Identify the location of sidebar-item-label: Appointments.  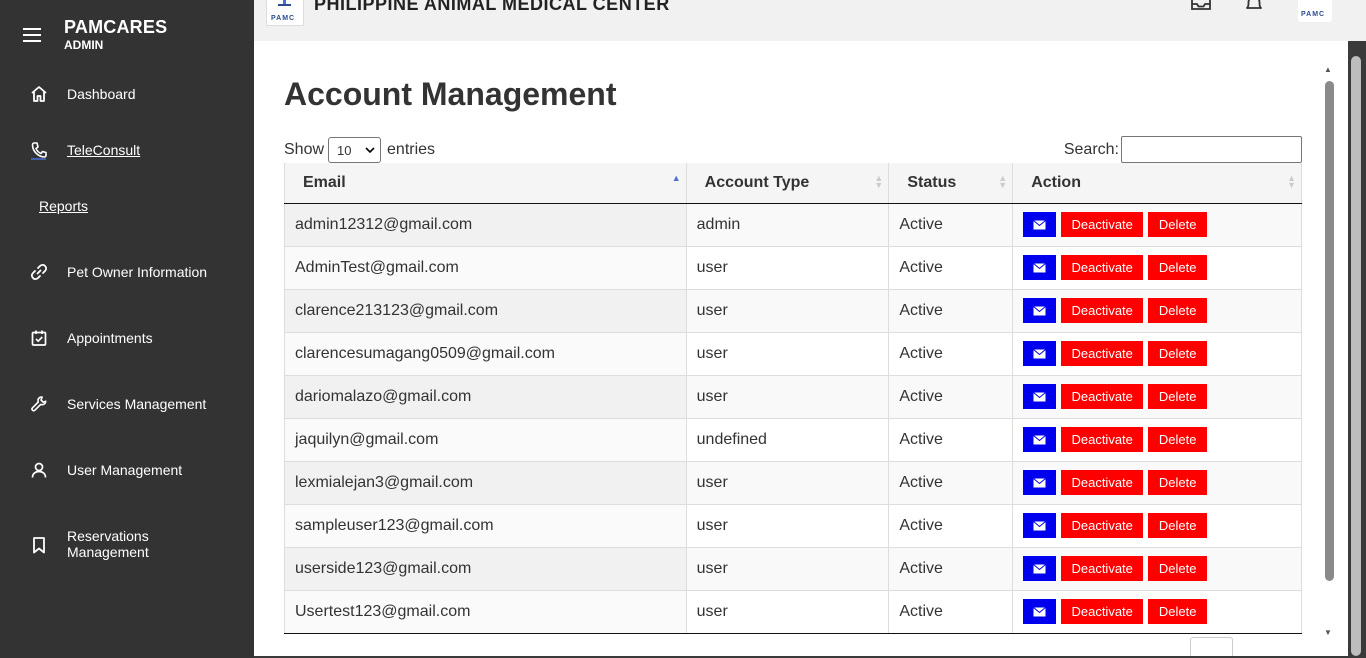
(110, 338).